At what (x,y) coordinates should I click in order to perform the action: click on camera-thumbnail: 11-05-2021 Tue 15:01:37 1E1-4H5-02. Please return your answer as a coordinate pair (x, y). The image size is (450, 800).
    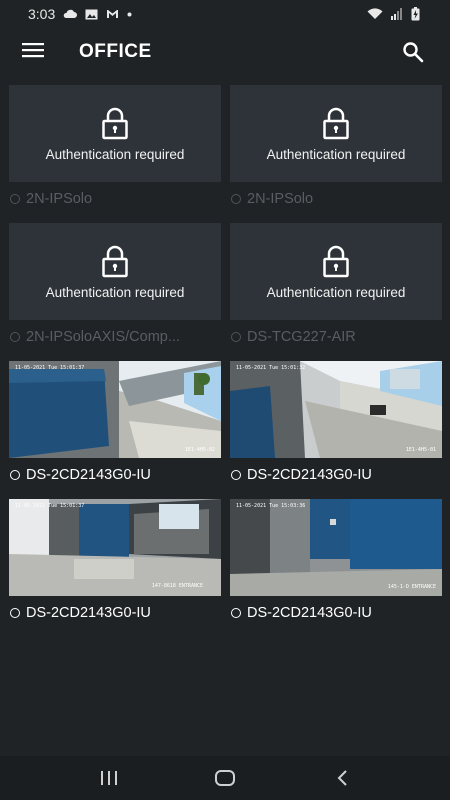
    Looking at the image, I should click on (115, 409).